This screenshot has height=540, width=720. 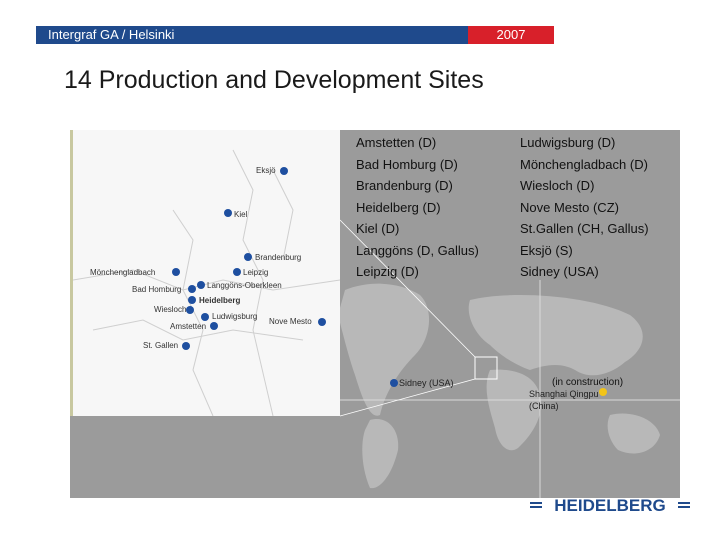 I want to click on heidelberg-label: Heidelberg, so click(x=220, y=300).